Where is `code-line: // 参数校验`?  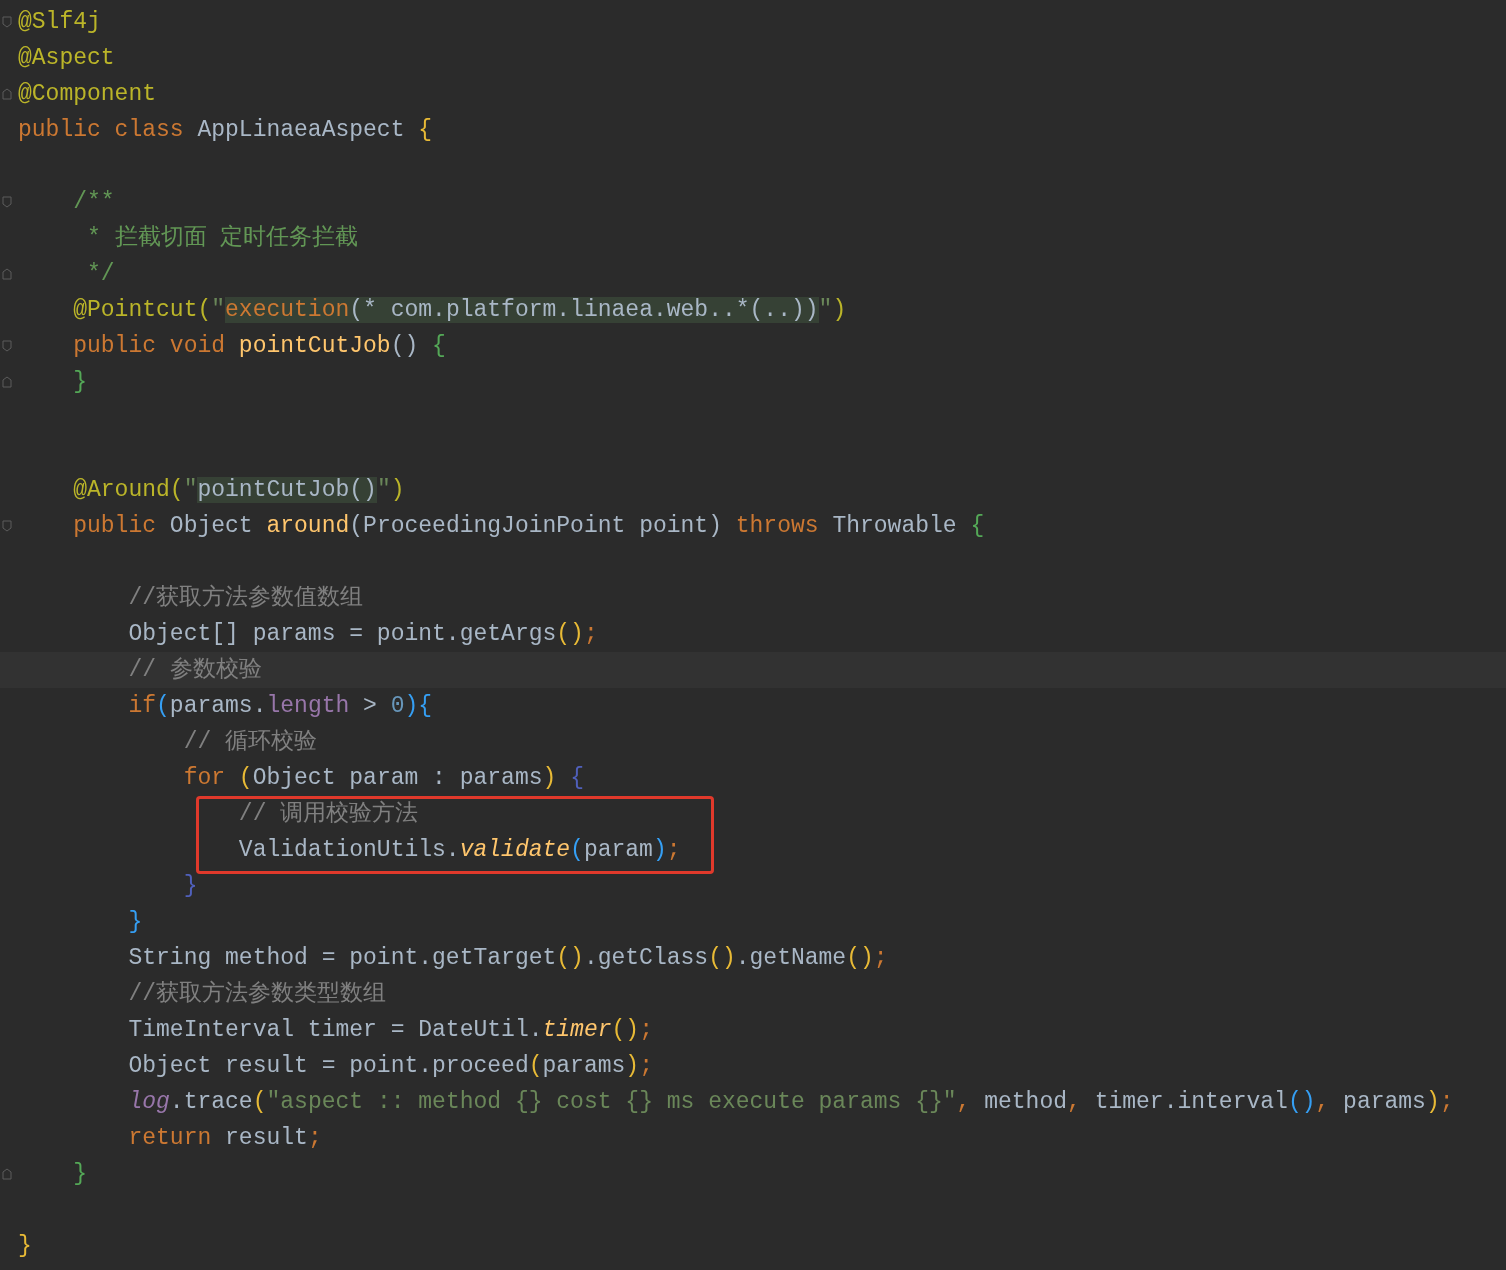
code-line: // 参数校验 is located at coordinates (194, 670).